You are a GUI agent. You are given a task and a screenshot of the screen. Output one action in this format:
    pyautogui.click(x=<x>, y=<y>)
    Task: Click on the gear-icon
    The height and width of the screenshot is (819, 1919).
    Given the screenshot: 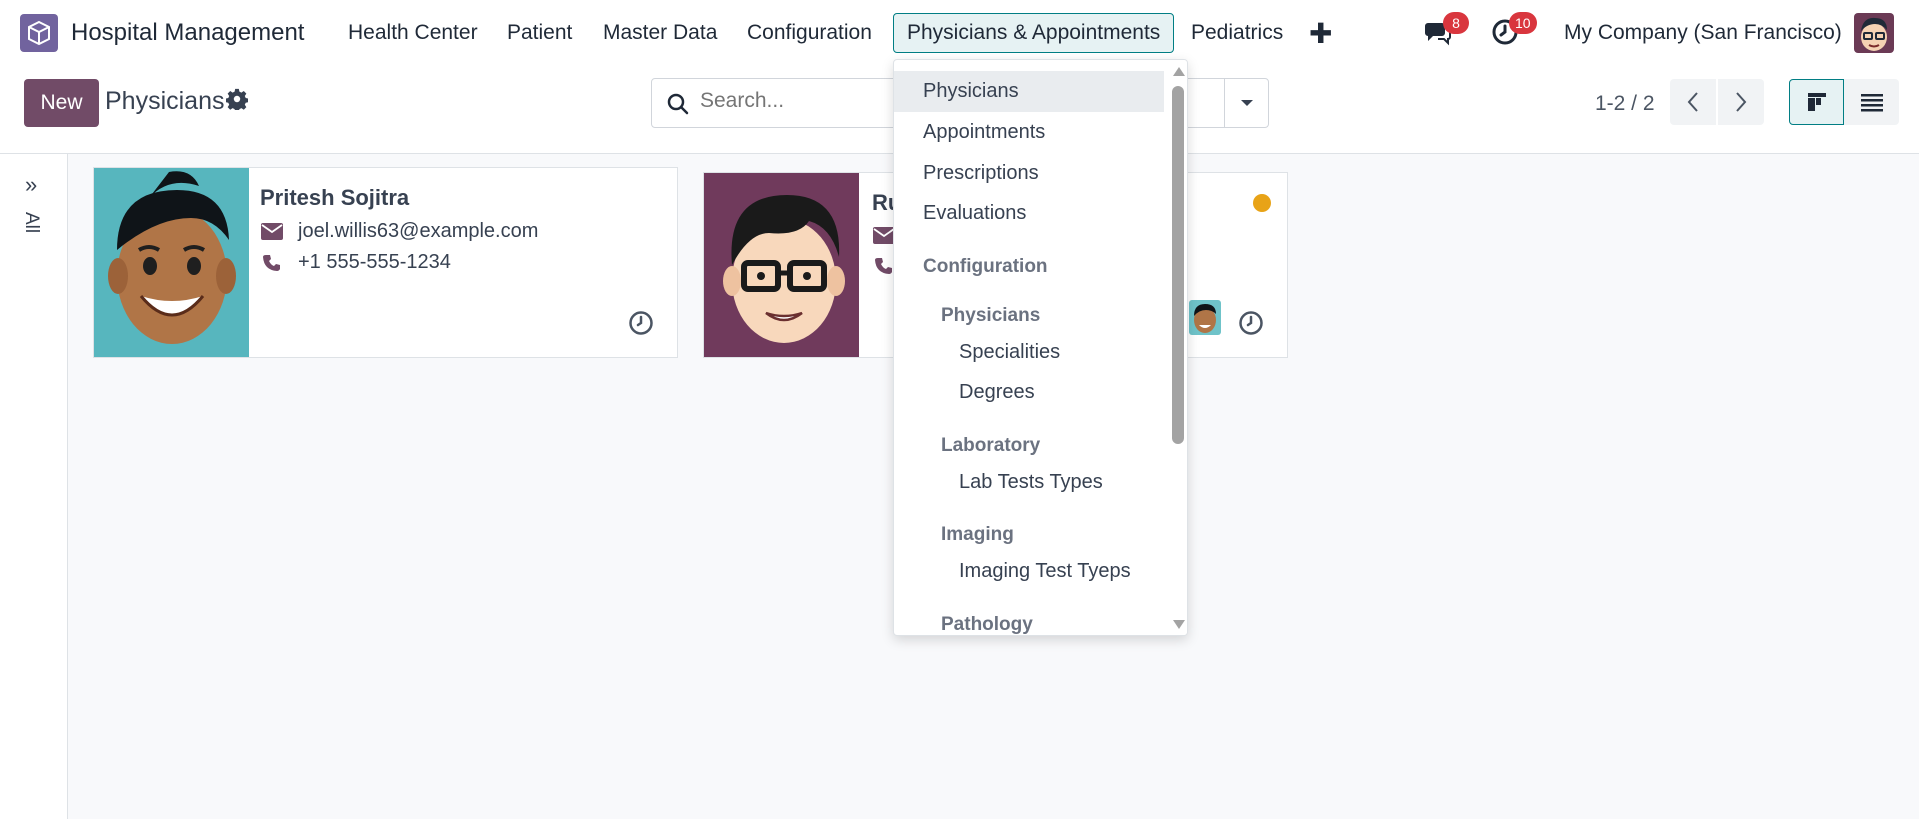 What is the action you would take?
    pyautogui.click(x=237, y=100)
    